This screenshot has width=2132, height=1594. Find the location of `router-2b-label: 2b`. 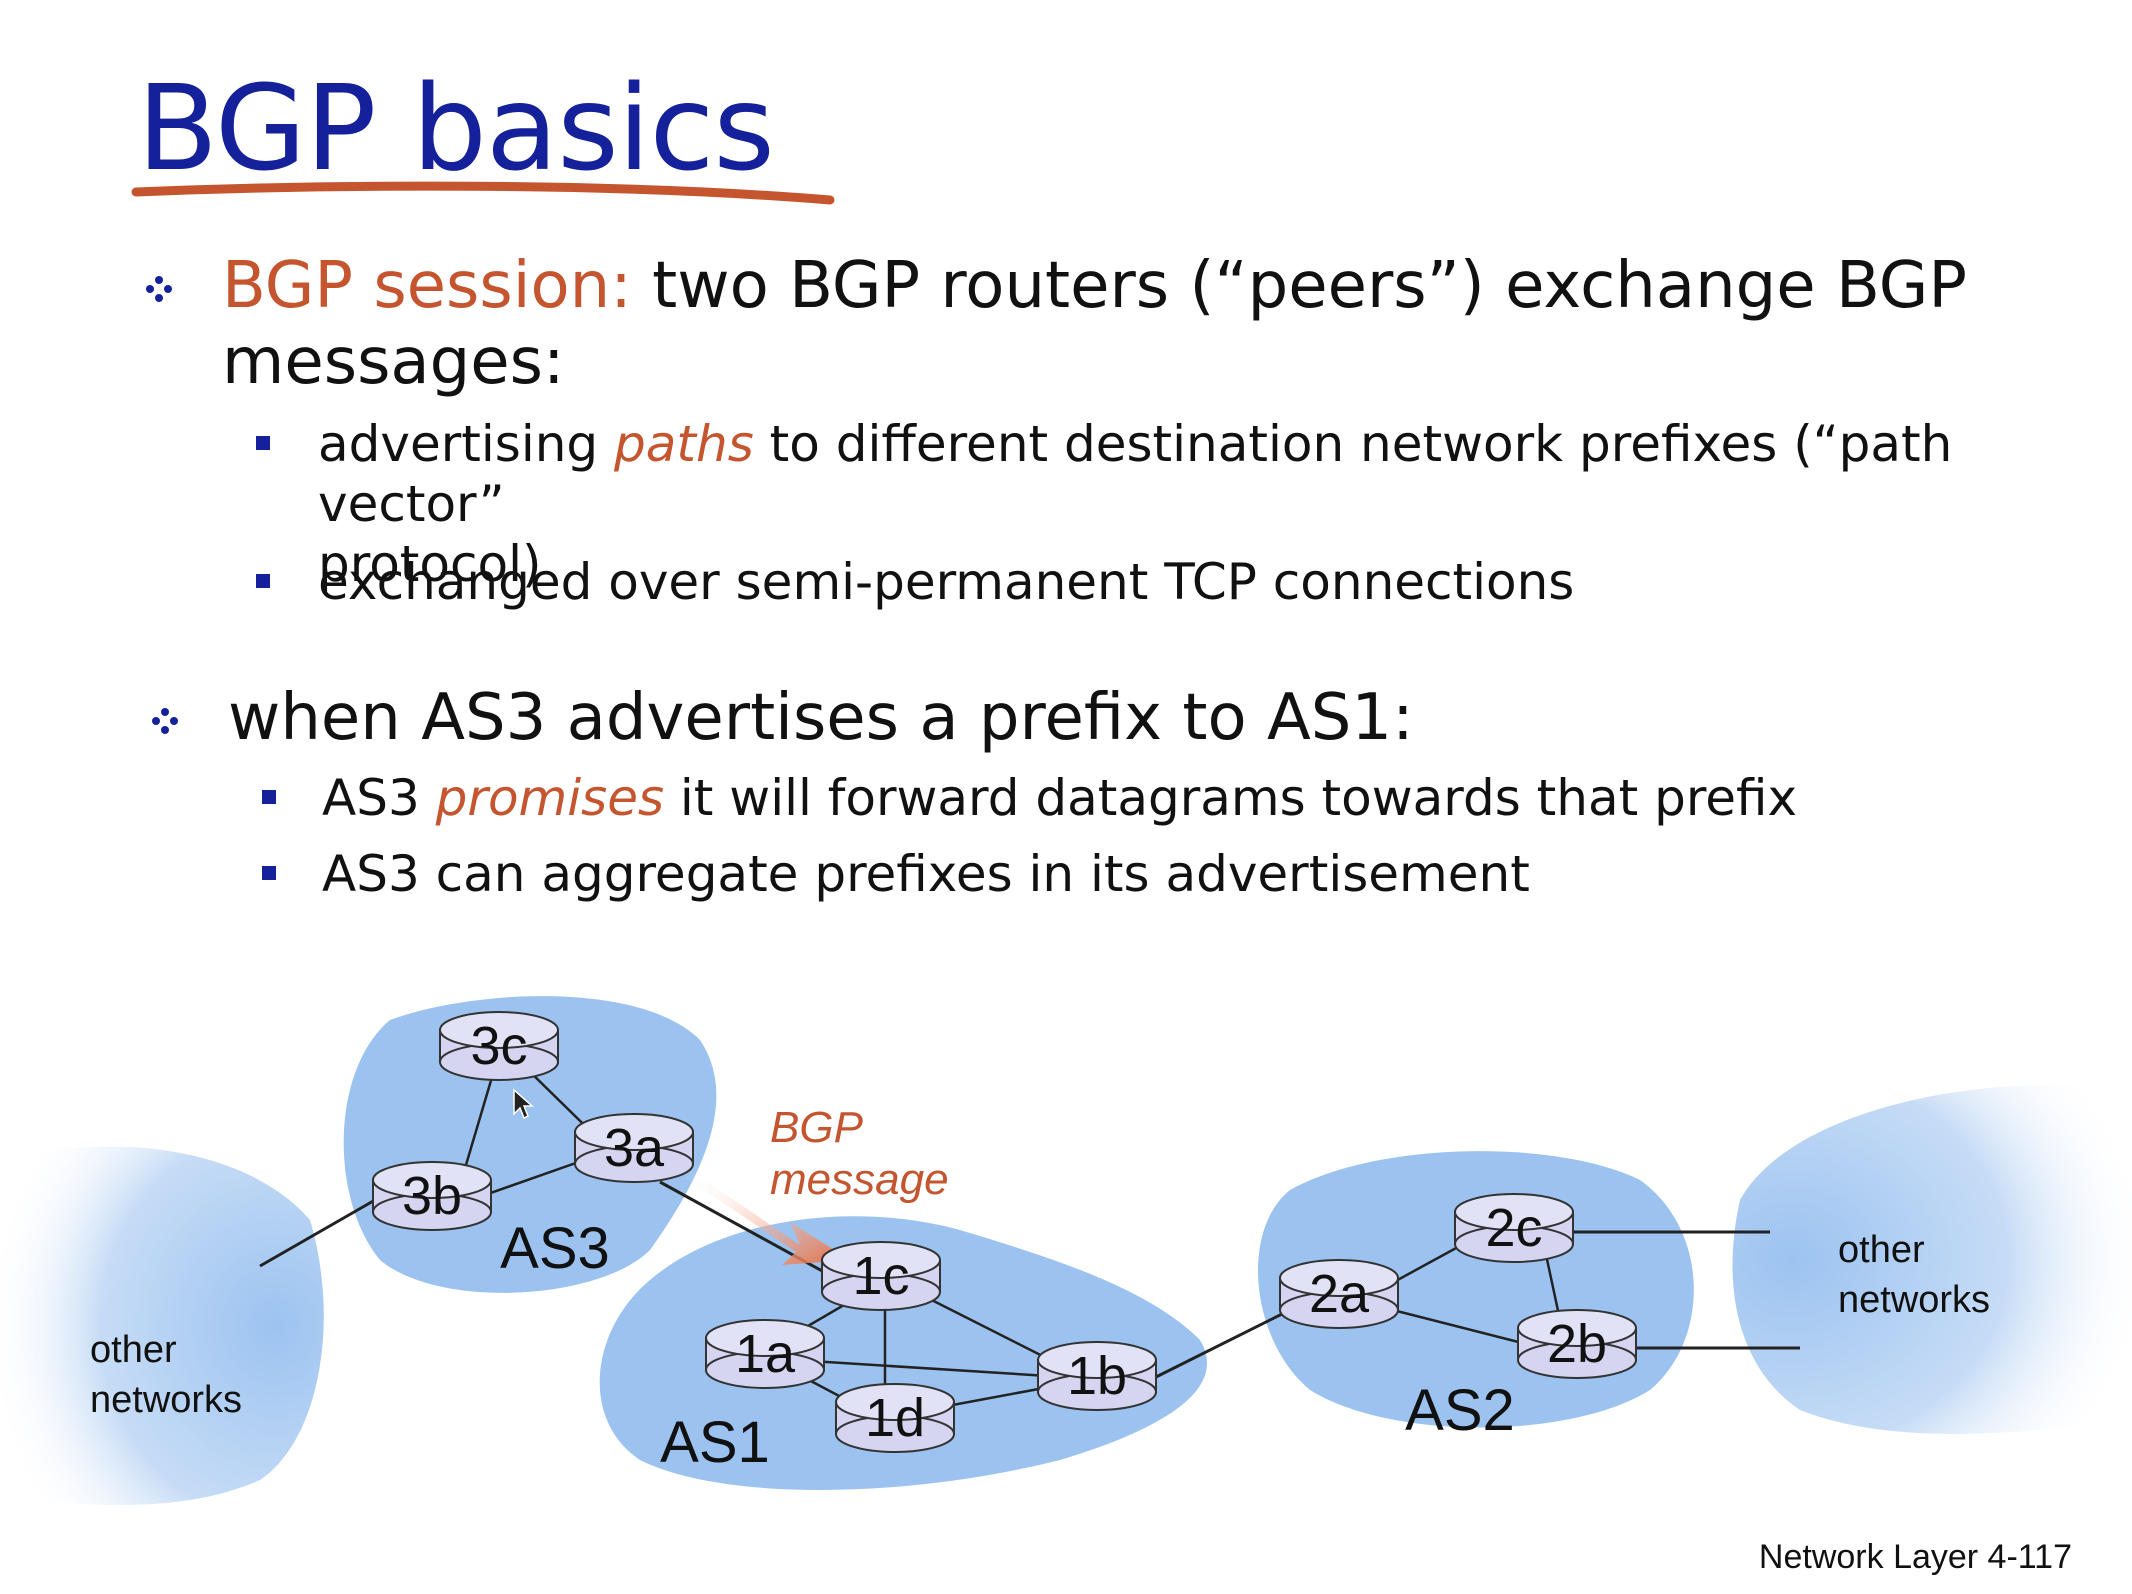

router-2b-label: 2b is located at coordinates (1577, 1344).